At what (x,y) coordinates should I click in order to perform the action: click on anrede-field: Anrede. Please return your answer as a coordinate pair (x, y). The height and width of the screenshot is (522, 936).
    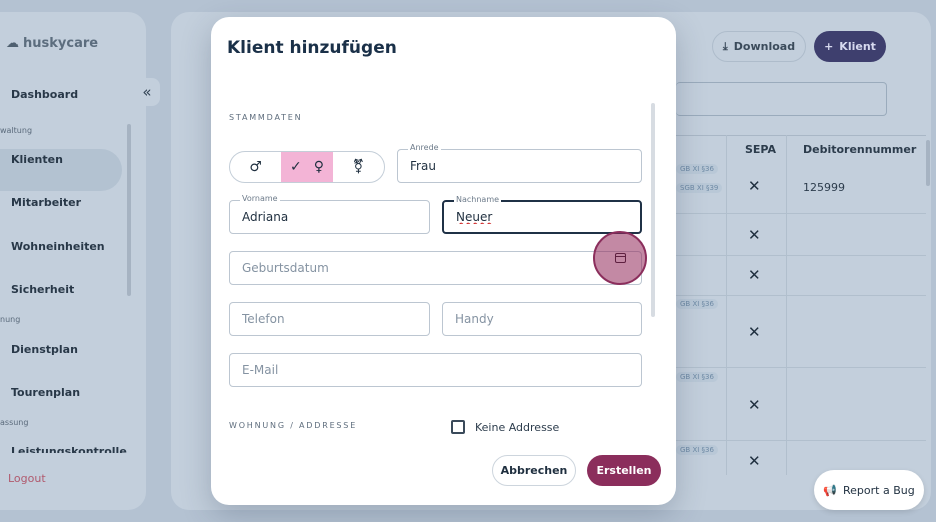
    Looking at the image, I should click on (519, 163).